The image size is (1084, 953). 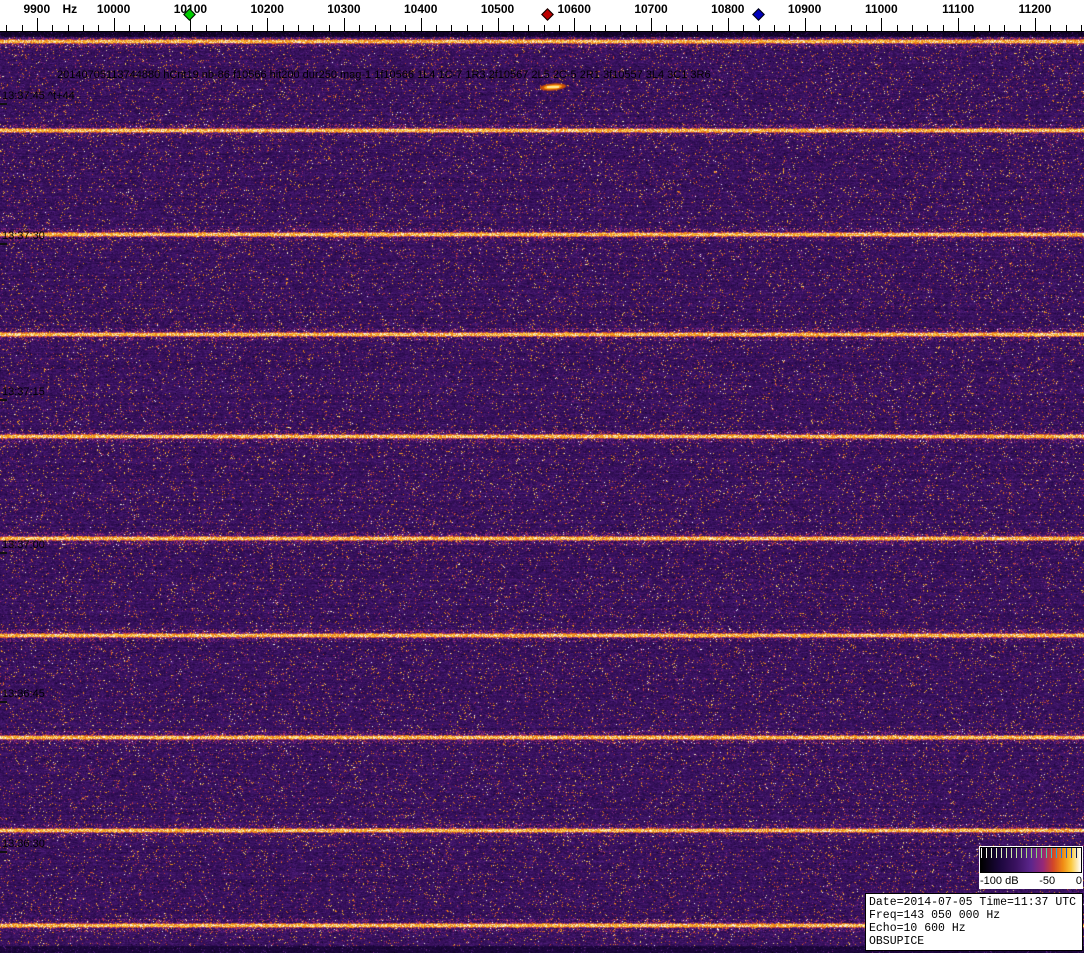 I want to click on freq-tick-label: 10500, so click(x=497, y=9).